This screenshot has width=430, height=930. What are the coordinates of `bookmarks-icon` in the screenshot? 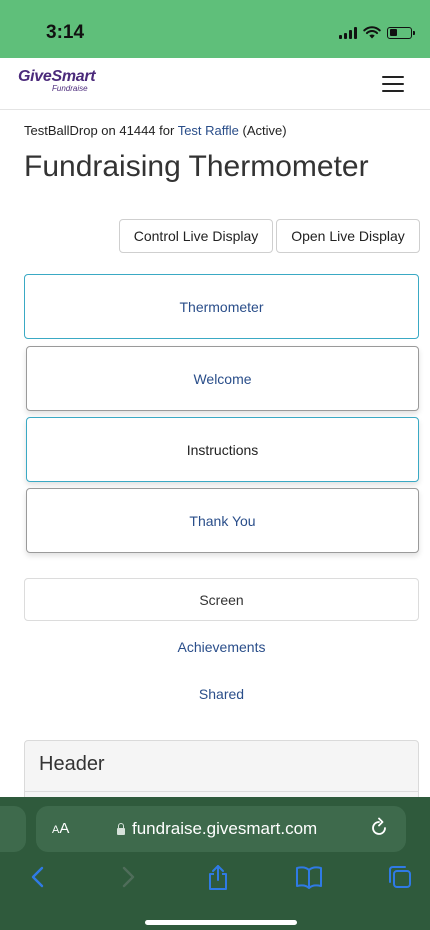 It's located at (309, 877).